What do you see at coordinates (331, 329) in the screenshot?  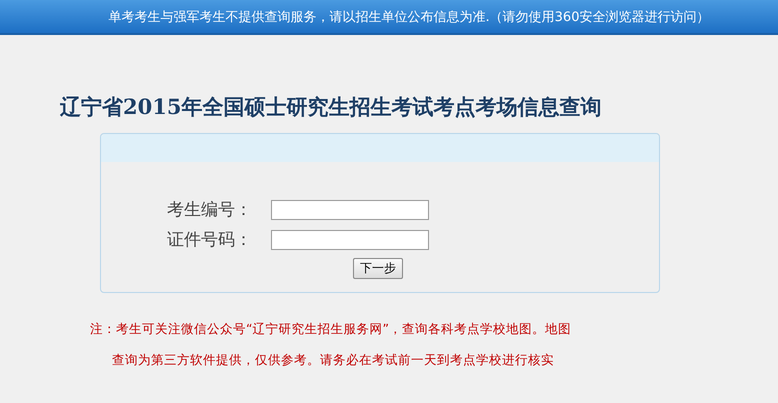 I see `note-text: 注：考生可关注微信公众号“辽宁研究生招生服务网”，查询各科考点学校地图。地图` at bounding box center [331, 329].